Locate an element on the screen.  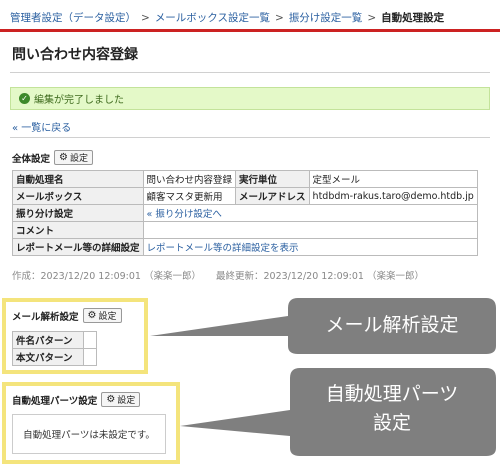
check-circle-icon: ✓ is located at coordinates (24, 98).